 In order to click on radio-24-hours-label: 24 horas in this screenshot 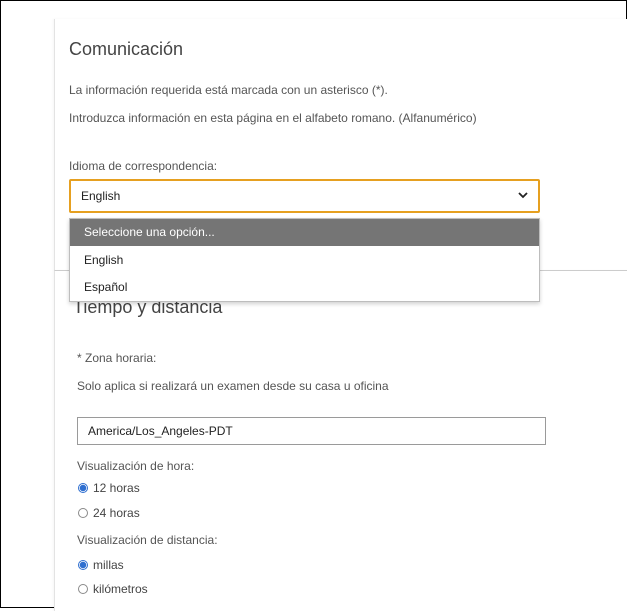, I will do `click(116, 513)`.